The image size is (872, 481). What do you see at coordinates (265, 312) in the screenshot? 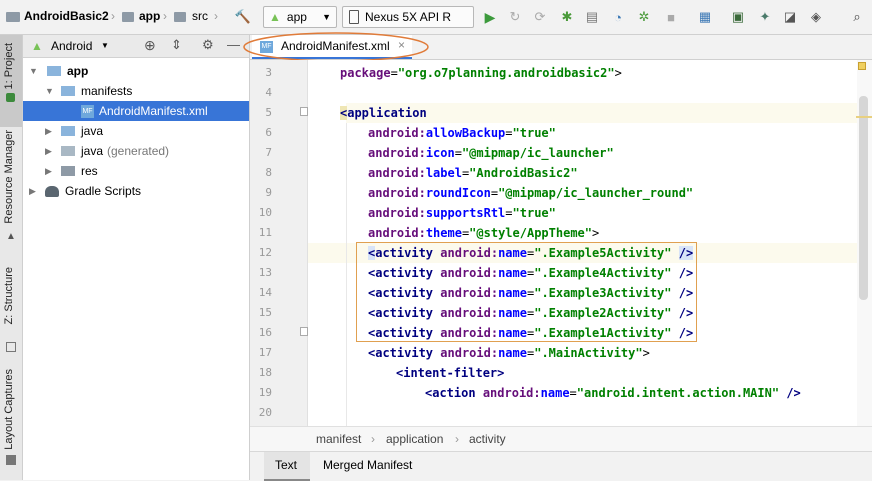
I see `line-number: 15` at bounding box center [265, 312].